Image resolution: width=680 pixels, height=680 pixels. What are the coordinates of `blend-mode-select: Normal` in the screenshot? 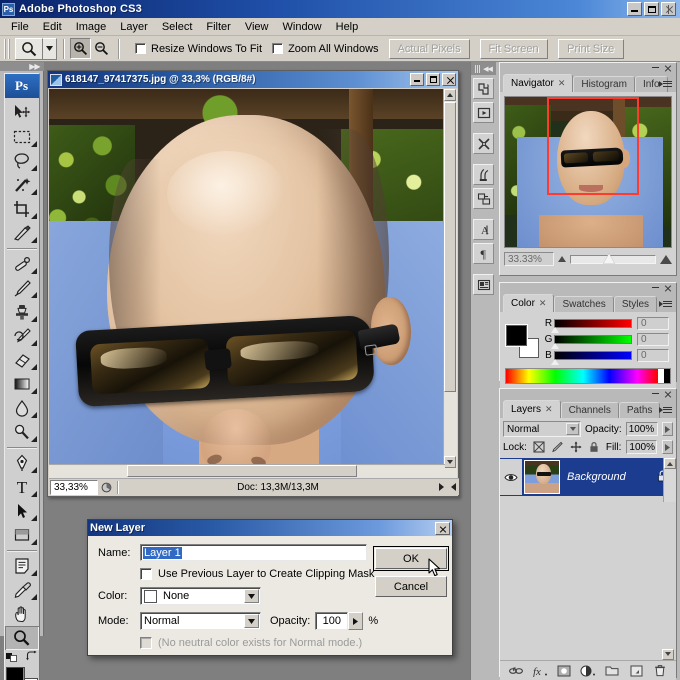 It's located at (542, 429).